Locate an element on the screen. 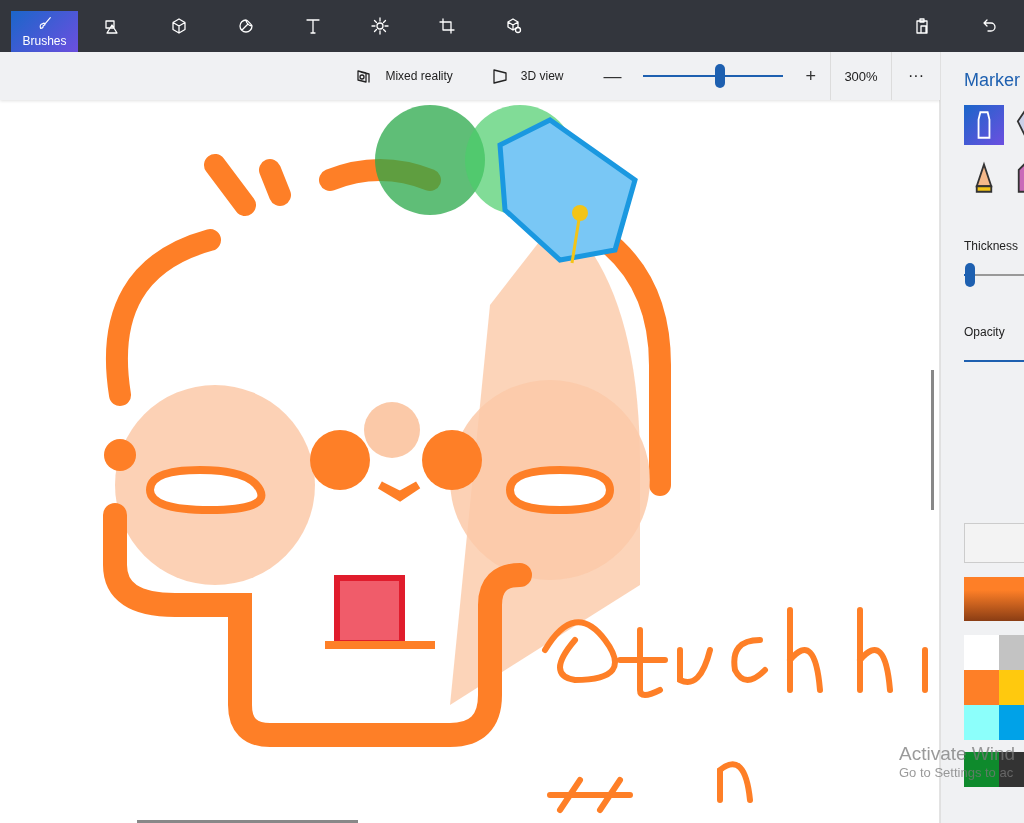 The height and width of the screenshot is (823, 1024). sun-icon is located at coordinates (379, 26).